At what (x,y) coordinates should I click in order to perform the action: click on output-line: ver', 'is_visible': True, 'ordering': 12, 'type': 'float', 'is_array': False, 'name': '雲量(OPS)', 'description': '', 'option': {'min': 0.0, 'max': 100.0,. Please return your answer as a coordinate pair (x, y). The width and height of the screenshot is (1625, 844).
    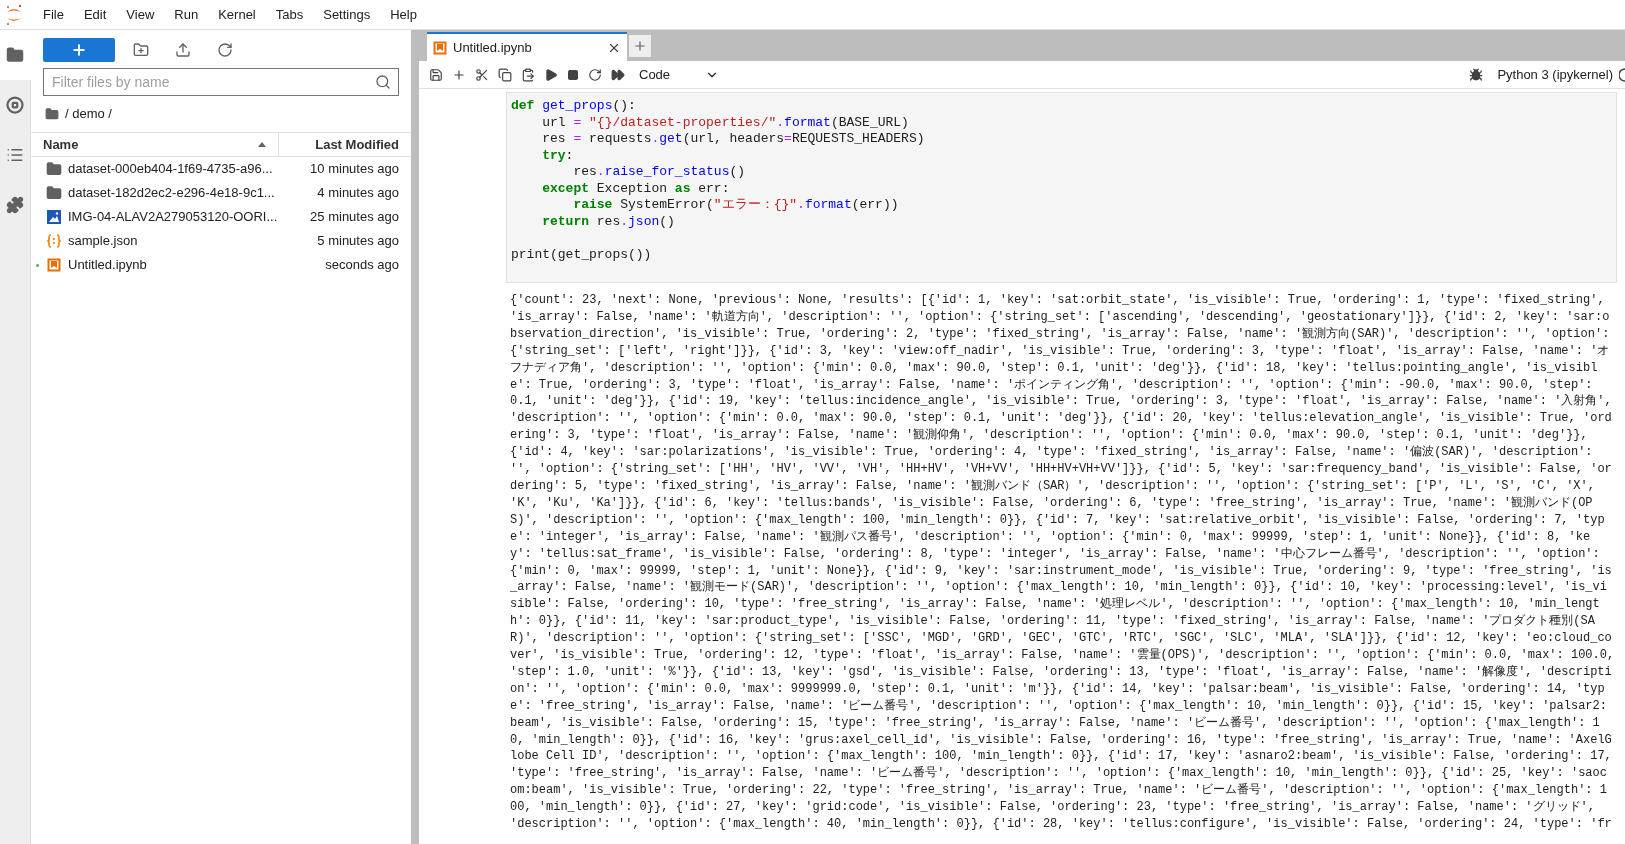
    Looking at the image, I should click on (1062, 655).